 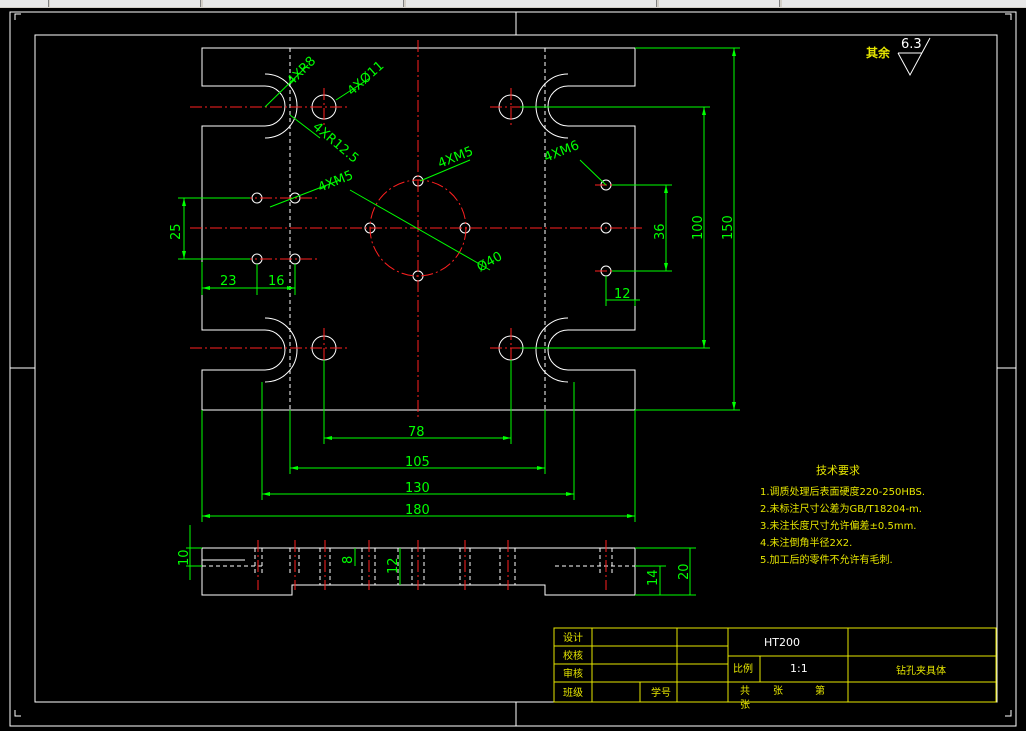 I want to click on tb-student-no: 学号, so click(x=661, y=692).